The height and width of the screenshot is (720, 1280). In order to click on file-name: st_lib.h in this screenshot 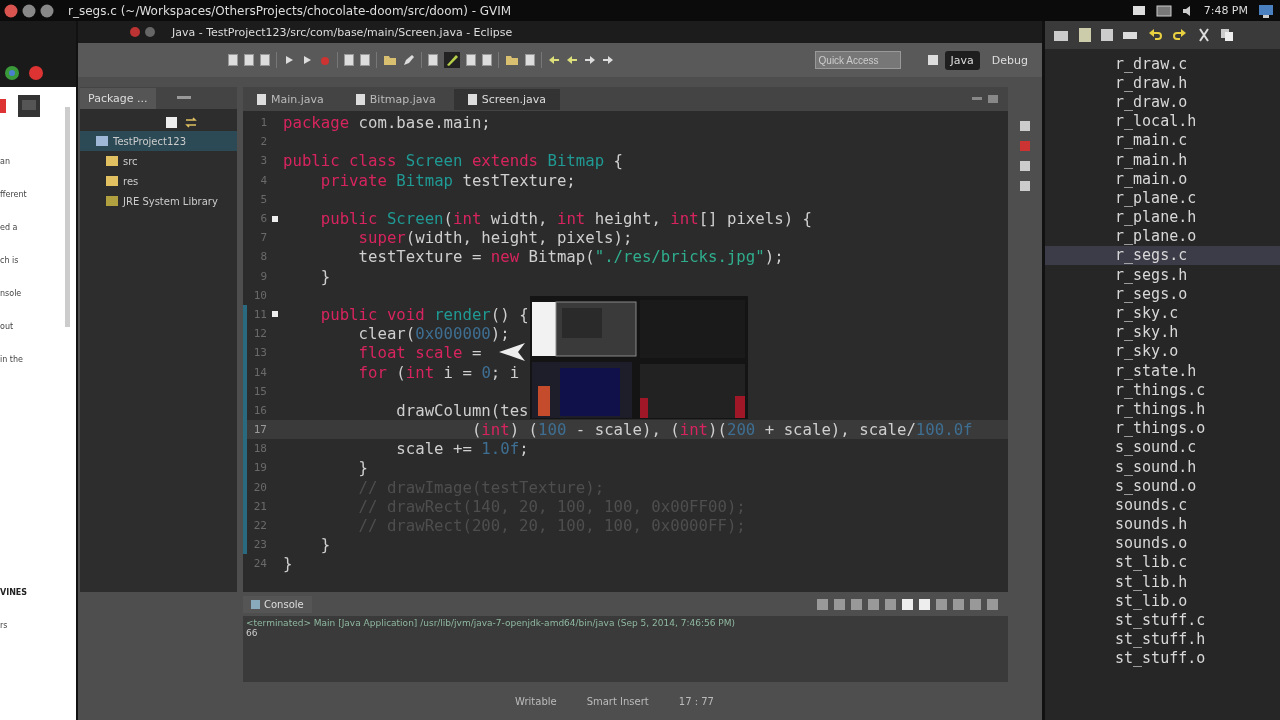, I will do `click(1151, 581)`.